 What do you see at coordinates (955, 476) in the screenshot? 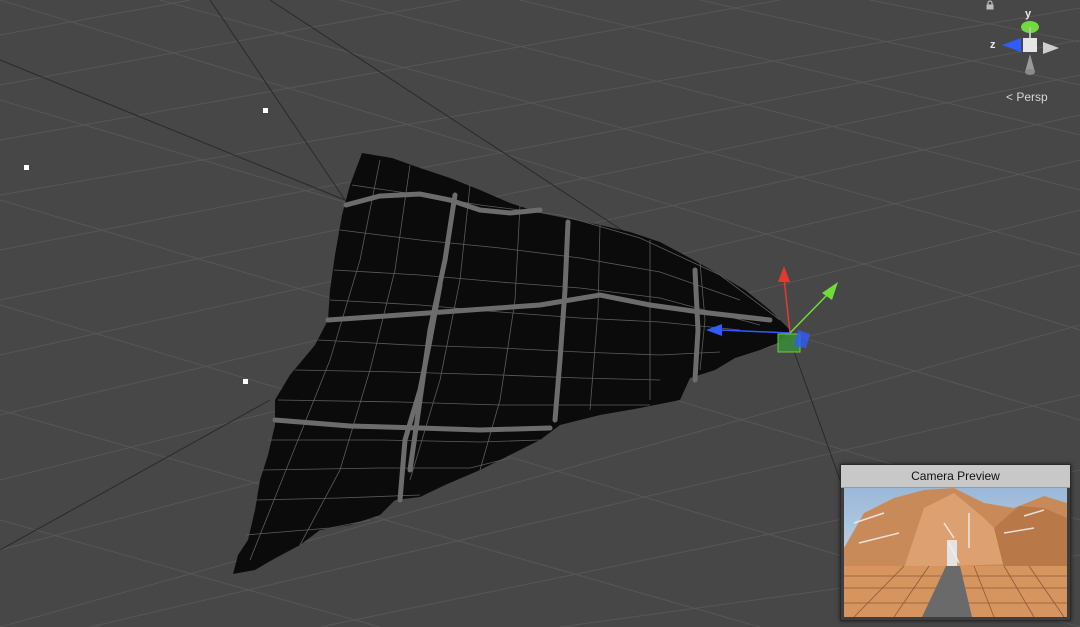
I see `camera-preview-title: Camera Preview` at bounding box center [955, 476].